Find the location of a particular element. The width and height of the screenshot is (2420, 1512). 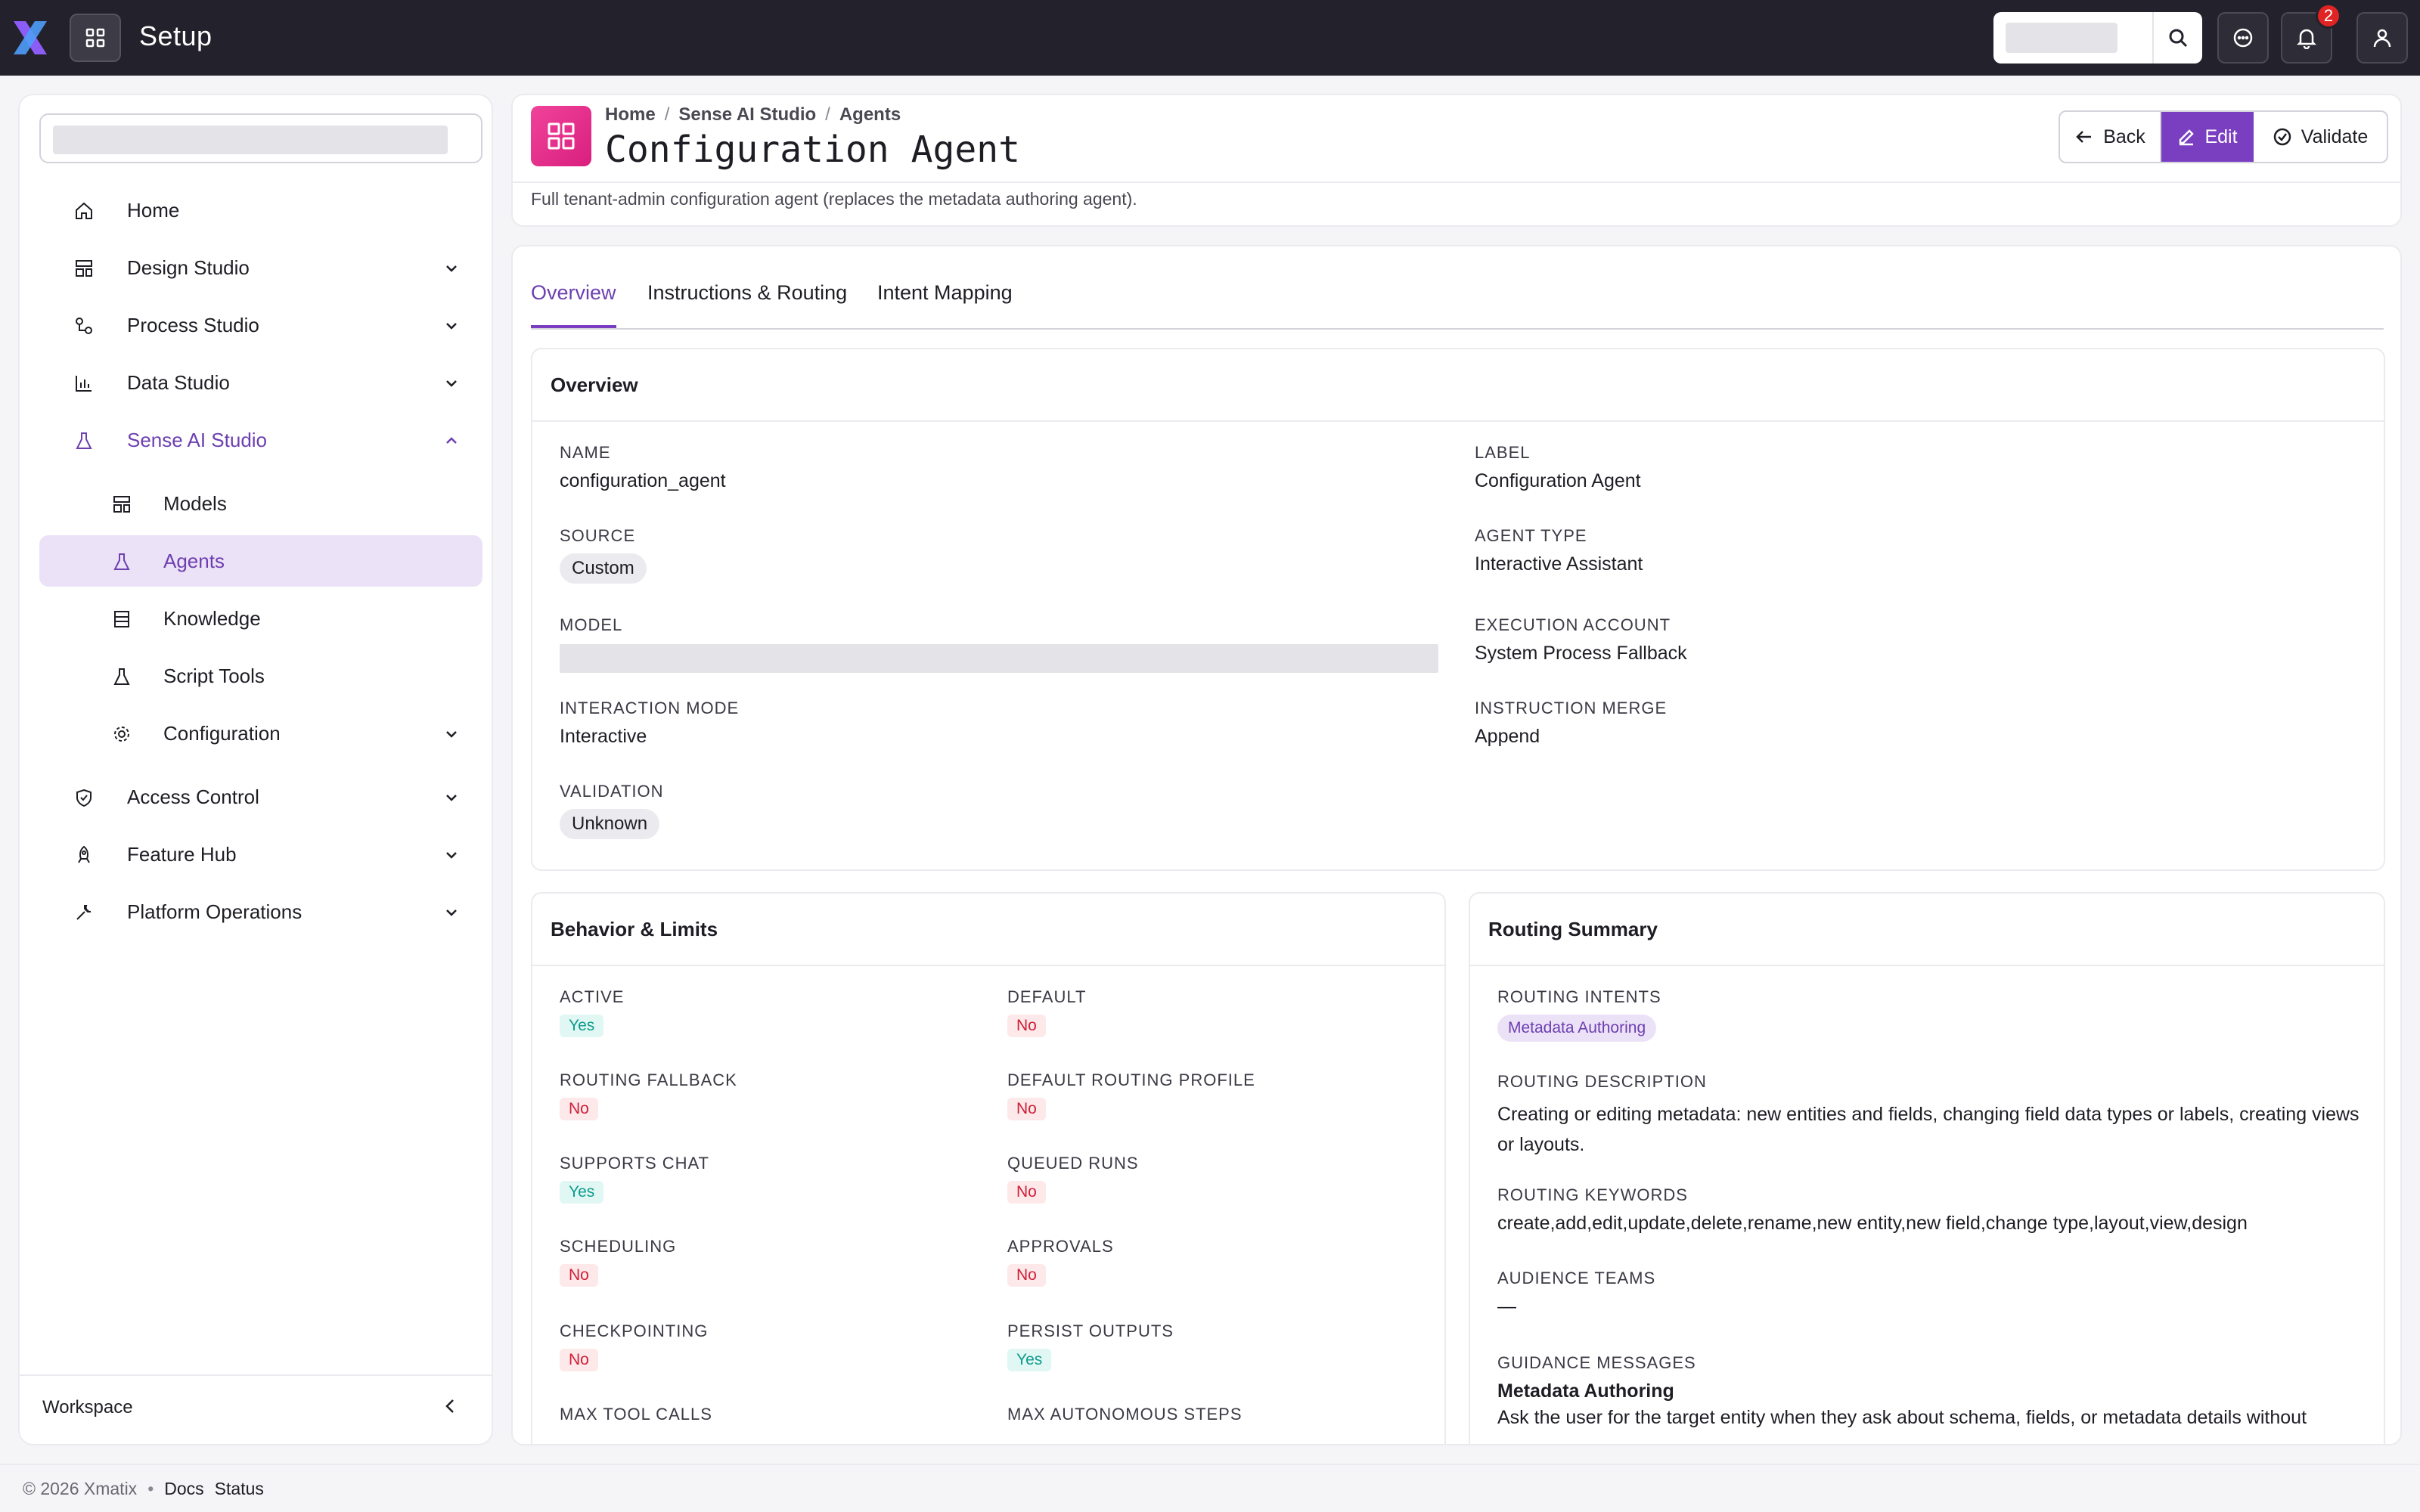

field-label-text: LABEL Configuration Agent is located at coordinates (1558, 468).